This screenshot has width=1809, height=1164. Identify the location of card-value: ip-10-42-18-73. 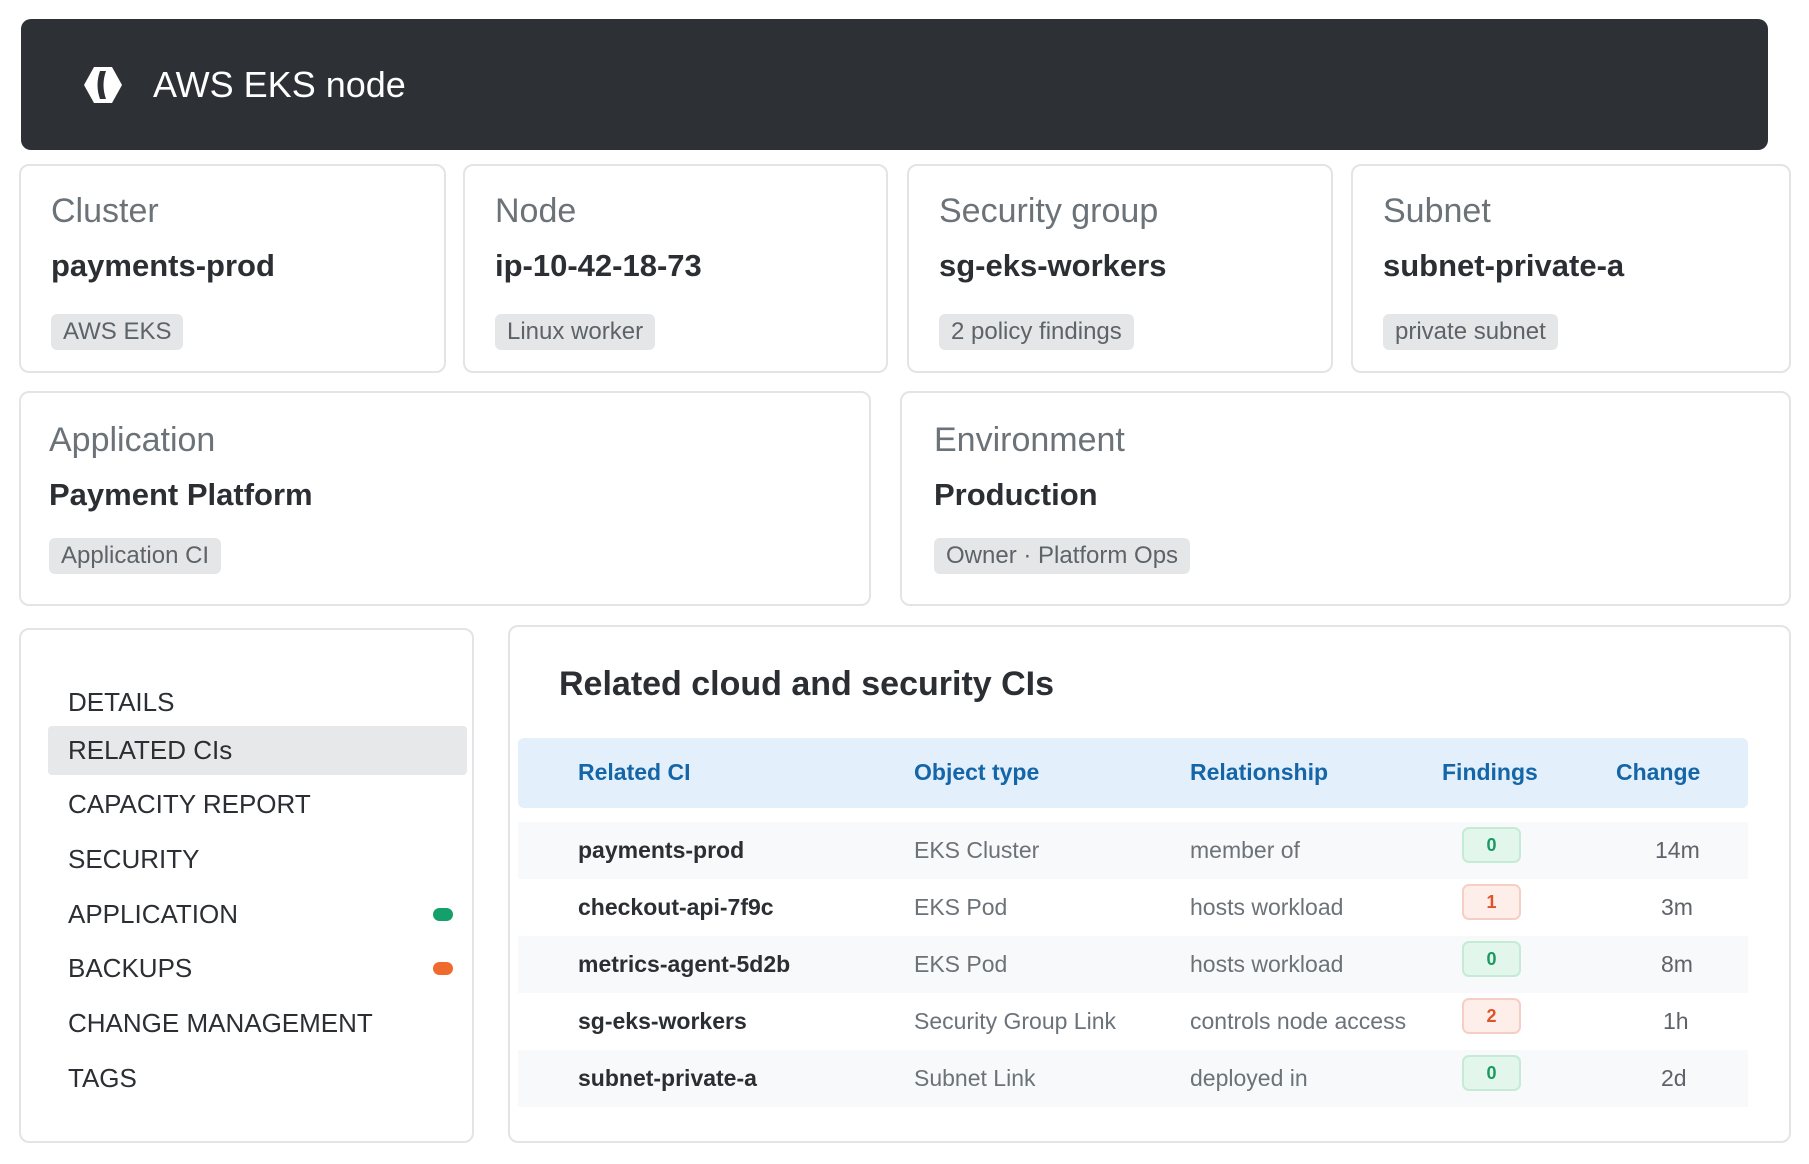
(598, 265).